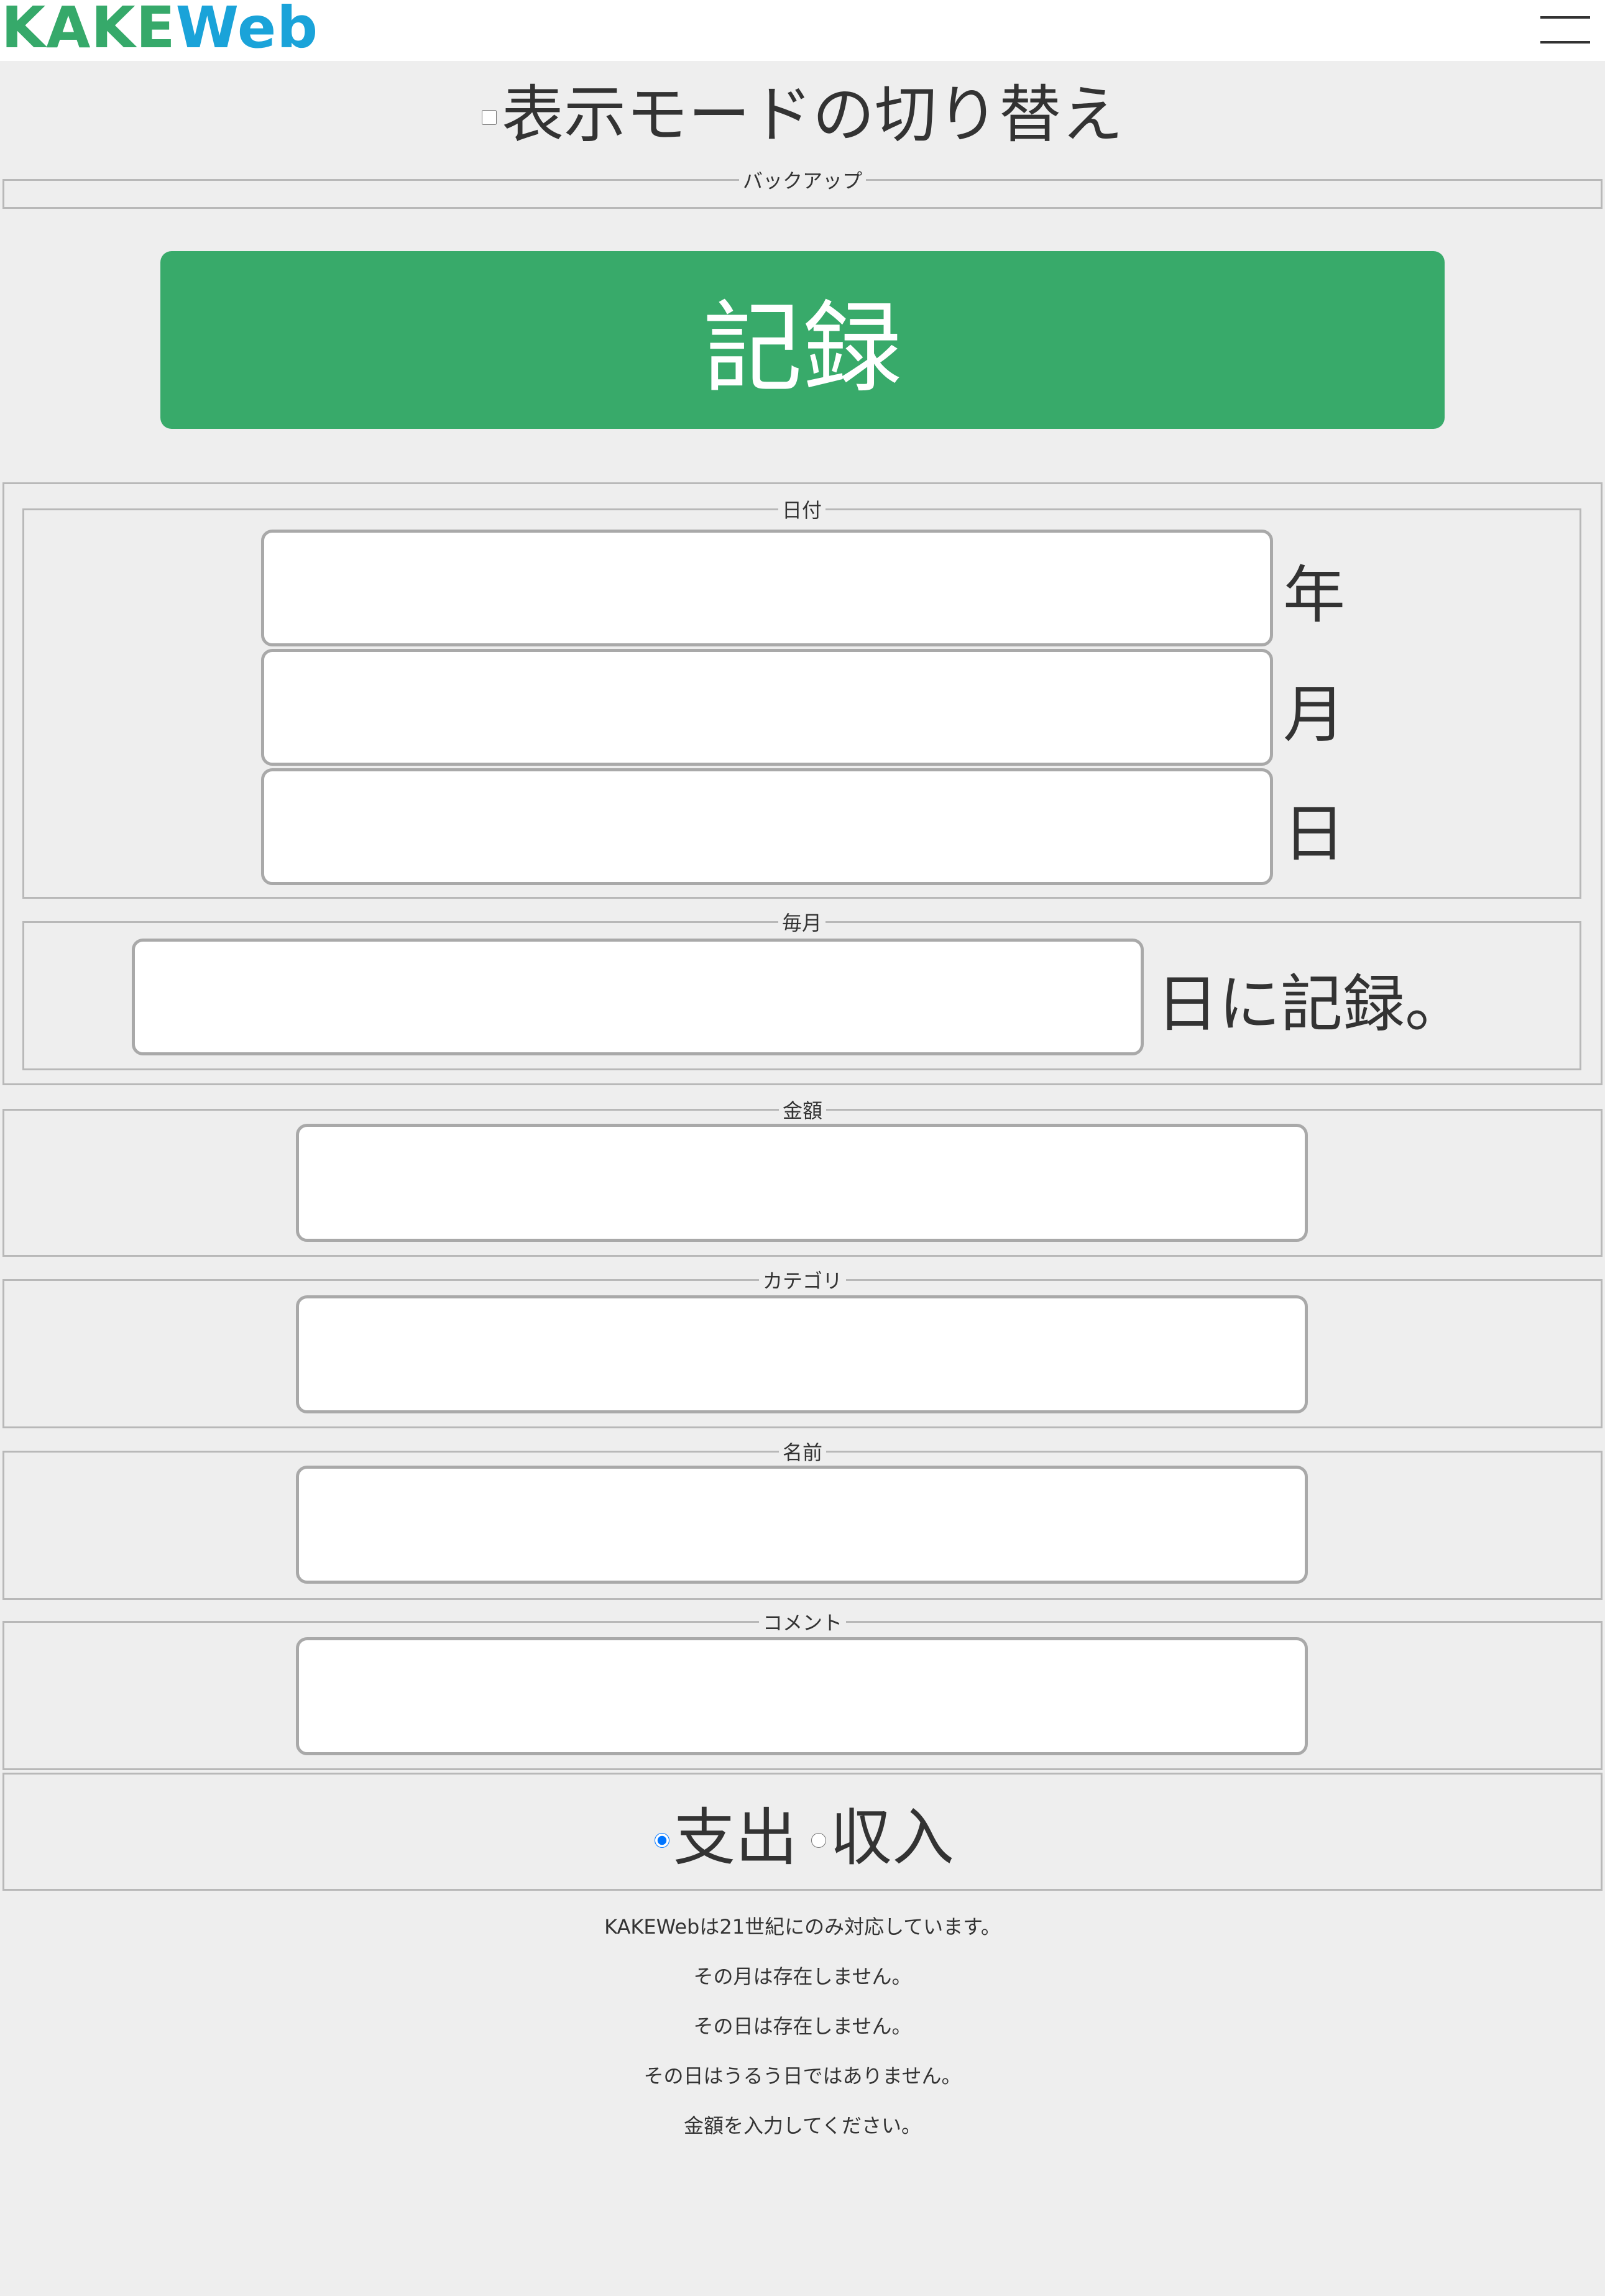 Image resolution: width=1605 pixels, height=2296 pixels. Describe the element at coordinates (802, 1354) in the screenshot. I see `category-input` at that location.